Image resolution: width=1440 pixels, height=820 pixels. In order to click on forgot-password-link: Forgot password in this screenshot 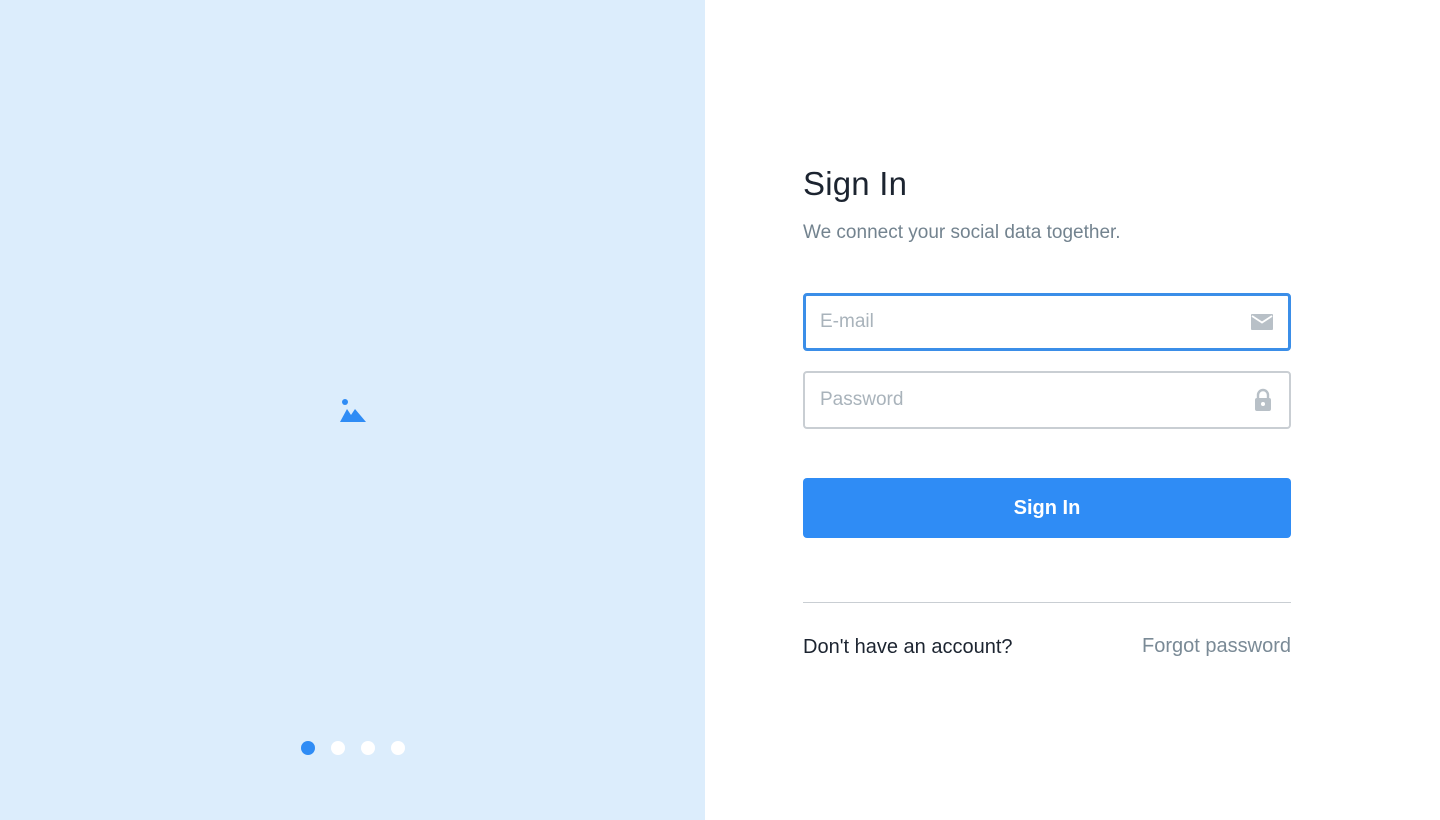, I will do `click(1216, 646)`.